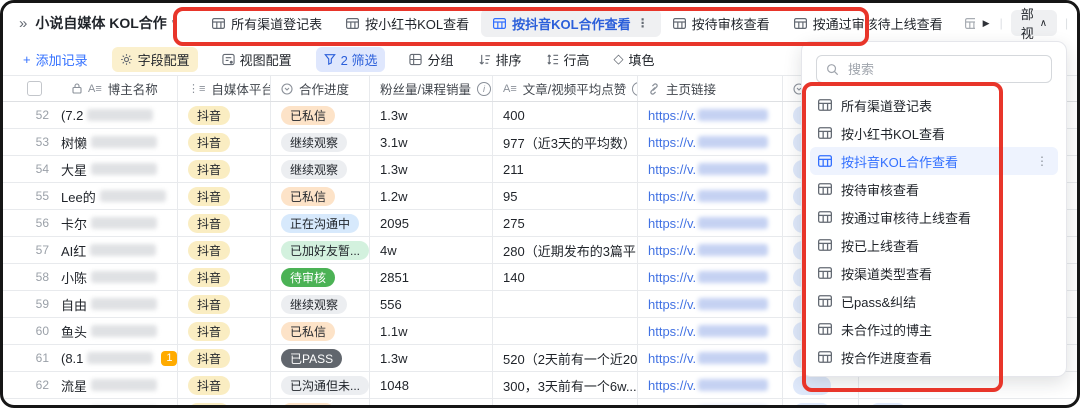 The image size is (1080, 408). Describe the element at coordinates (320, 358) in the screenshot. I see `cell-progress: 已PASS` at that location.